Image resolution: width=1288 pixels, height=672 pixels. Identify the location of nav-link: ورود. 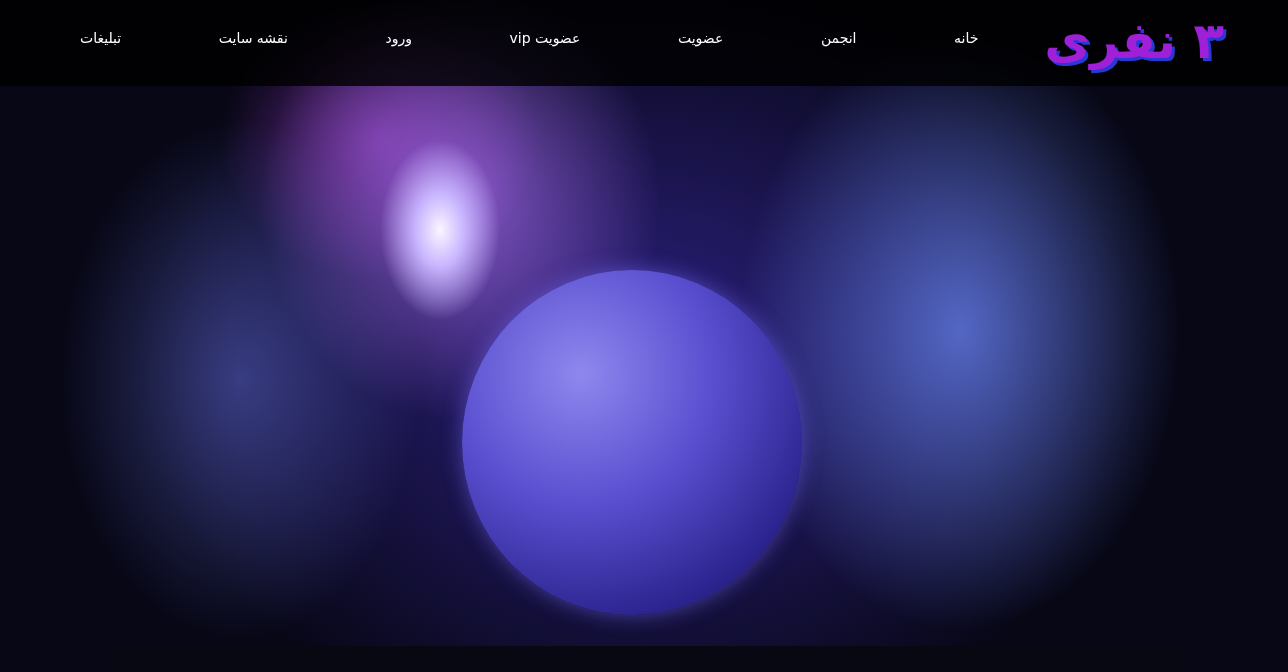
(398, 38).